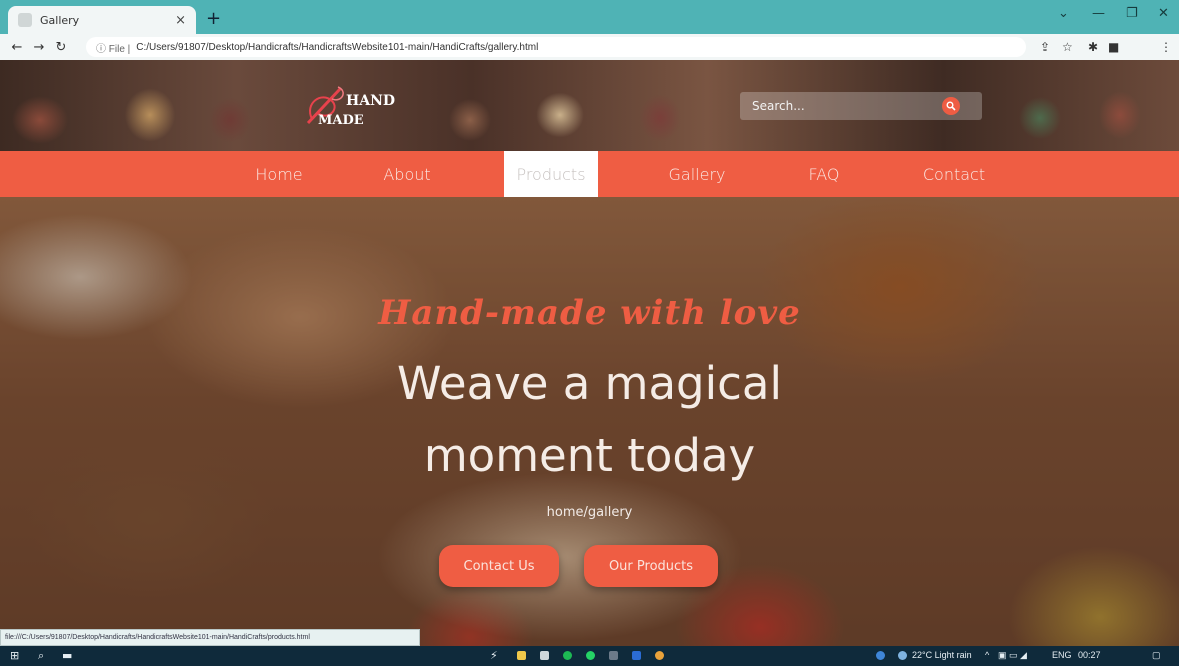 The width and height of the screenshot is (1179, 666). Describe the element at coordinates (613, 655) in the screenshot. I see `settings-app-icon` at that location.